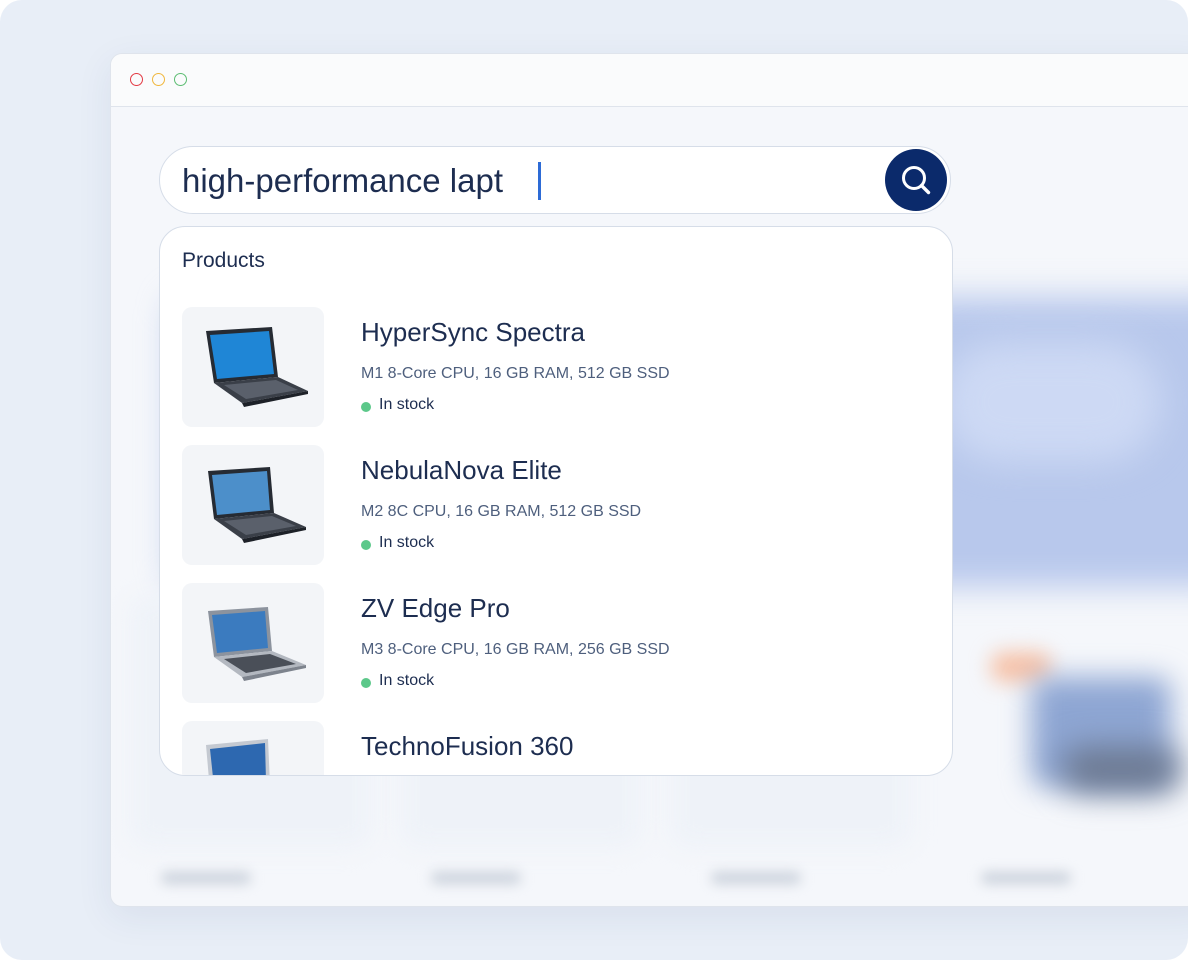 The height and width of the screenshot is (960, 1188). What do you see at coordinates (539, 181) in the screenshot?
I see `text-caret` at bounding box center [539, 181].